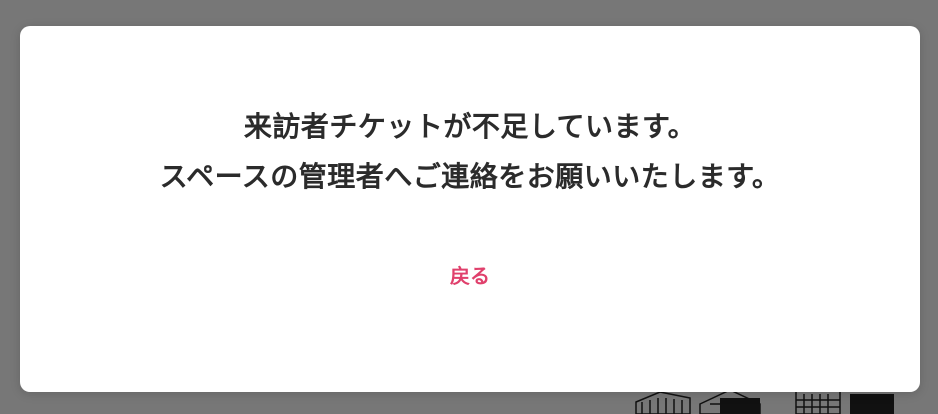 This screenshot has width=938, height=414. What do you see at coordinates (470, 176) in the screenshot?
I see `message-line-2: スペースの管理者へご連絡をお願いいたします。` at bounding box center [470, 176].